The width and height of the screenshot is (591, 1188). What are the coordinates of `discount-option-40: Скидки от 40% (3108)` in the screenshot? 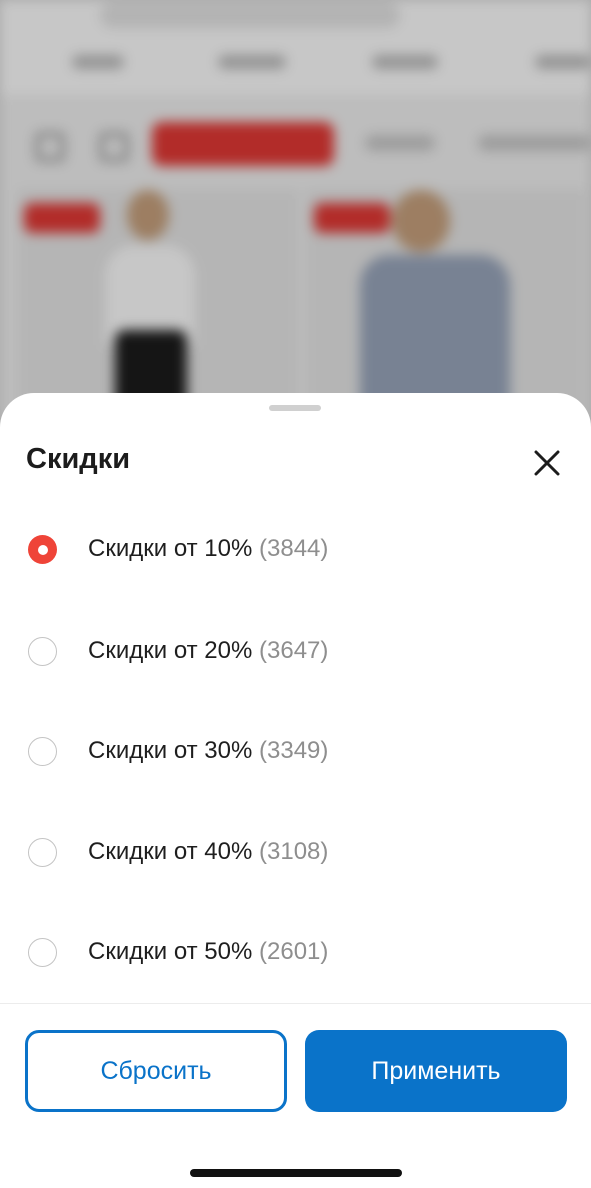 It's located at (295, 852).